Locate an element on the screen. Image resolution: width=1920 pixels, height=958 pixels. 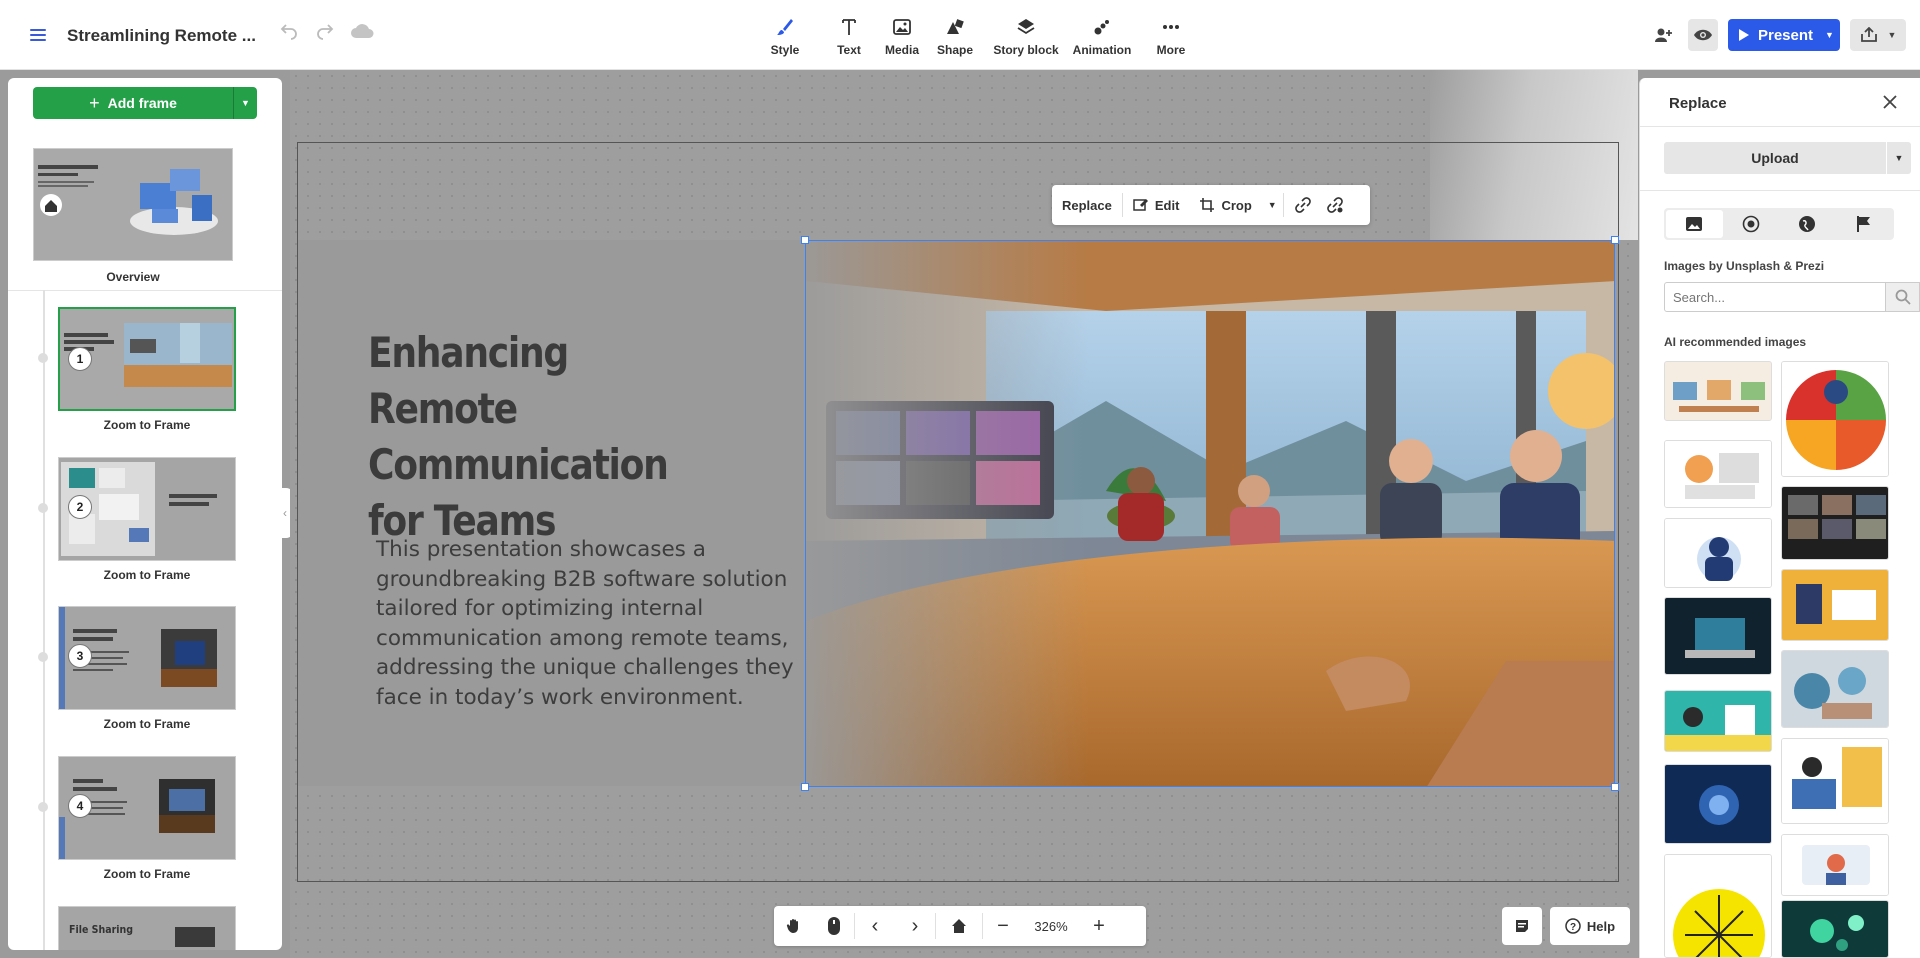
resize-handle-bottom-right is located at coordinates (1615, 787).